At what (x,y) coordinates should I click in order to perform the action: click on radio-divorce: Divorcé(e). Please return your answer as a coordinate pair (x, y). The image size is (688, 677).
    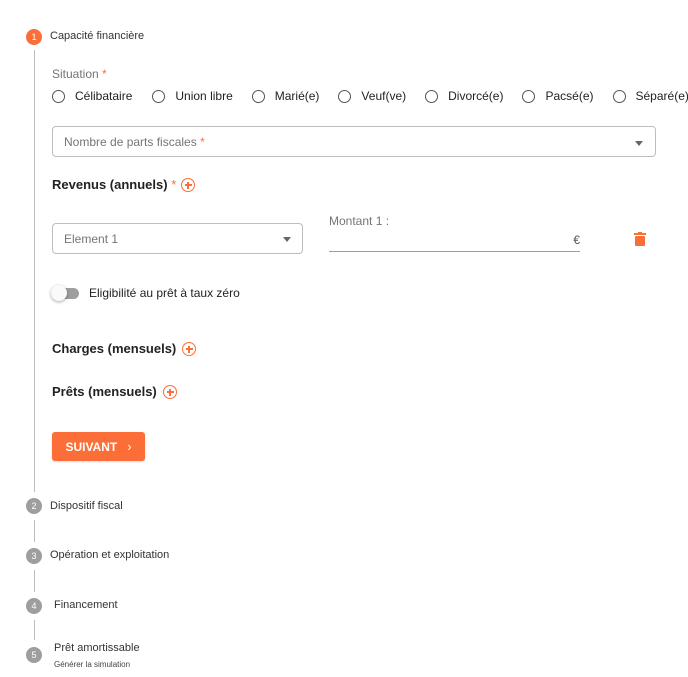
    Looking at the image, I should click on (464, 96).